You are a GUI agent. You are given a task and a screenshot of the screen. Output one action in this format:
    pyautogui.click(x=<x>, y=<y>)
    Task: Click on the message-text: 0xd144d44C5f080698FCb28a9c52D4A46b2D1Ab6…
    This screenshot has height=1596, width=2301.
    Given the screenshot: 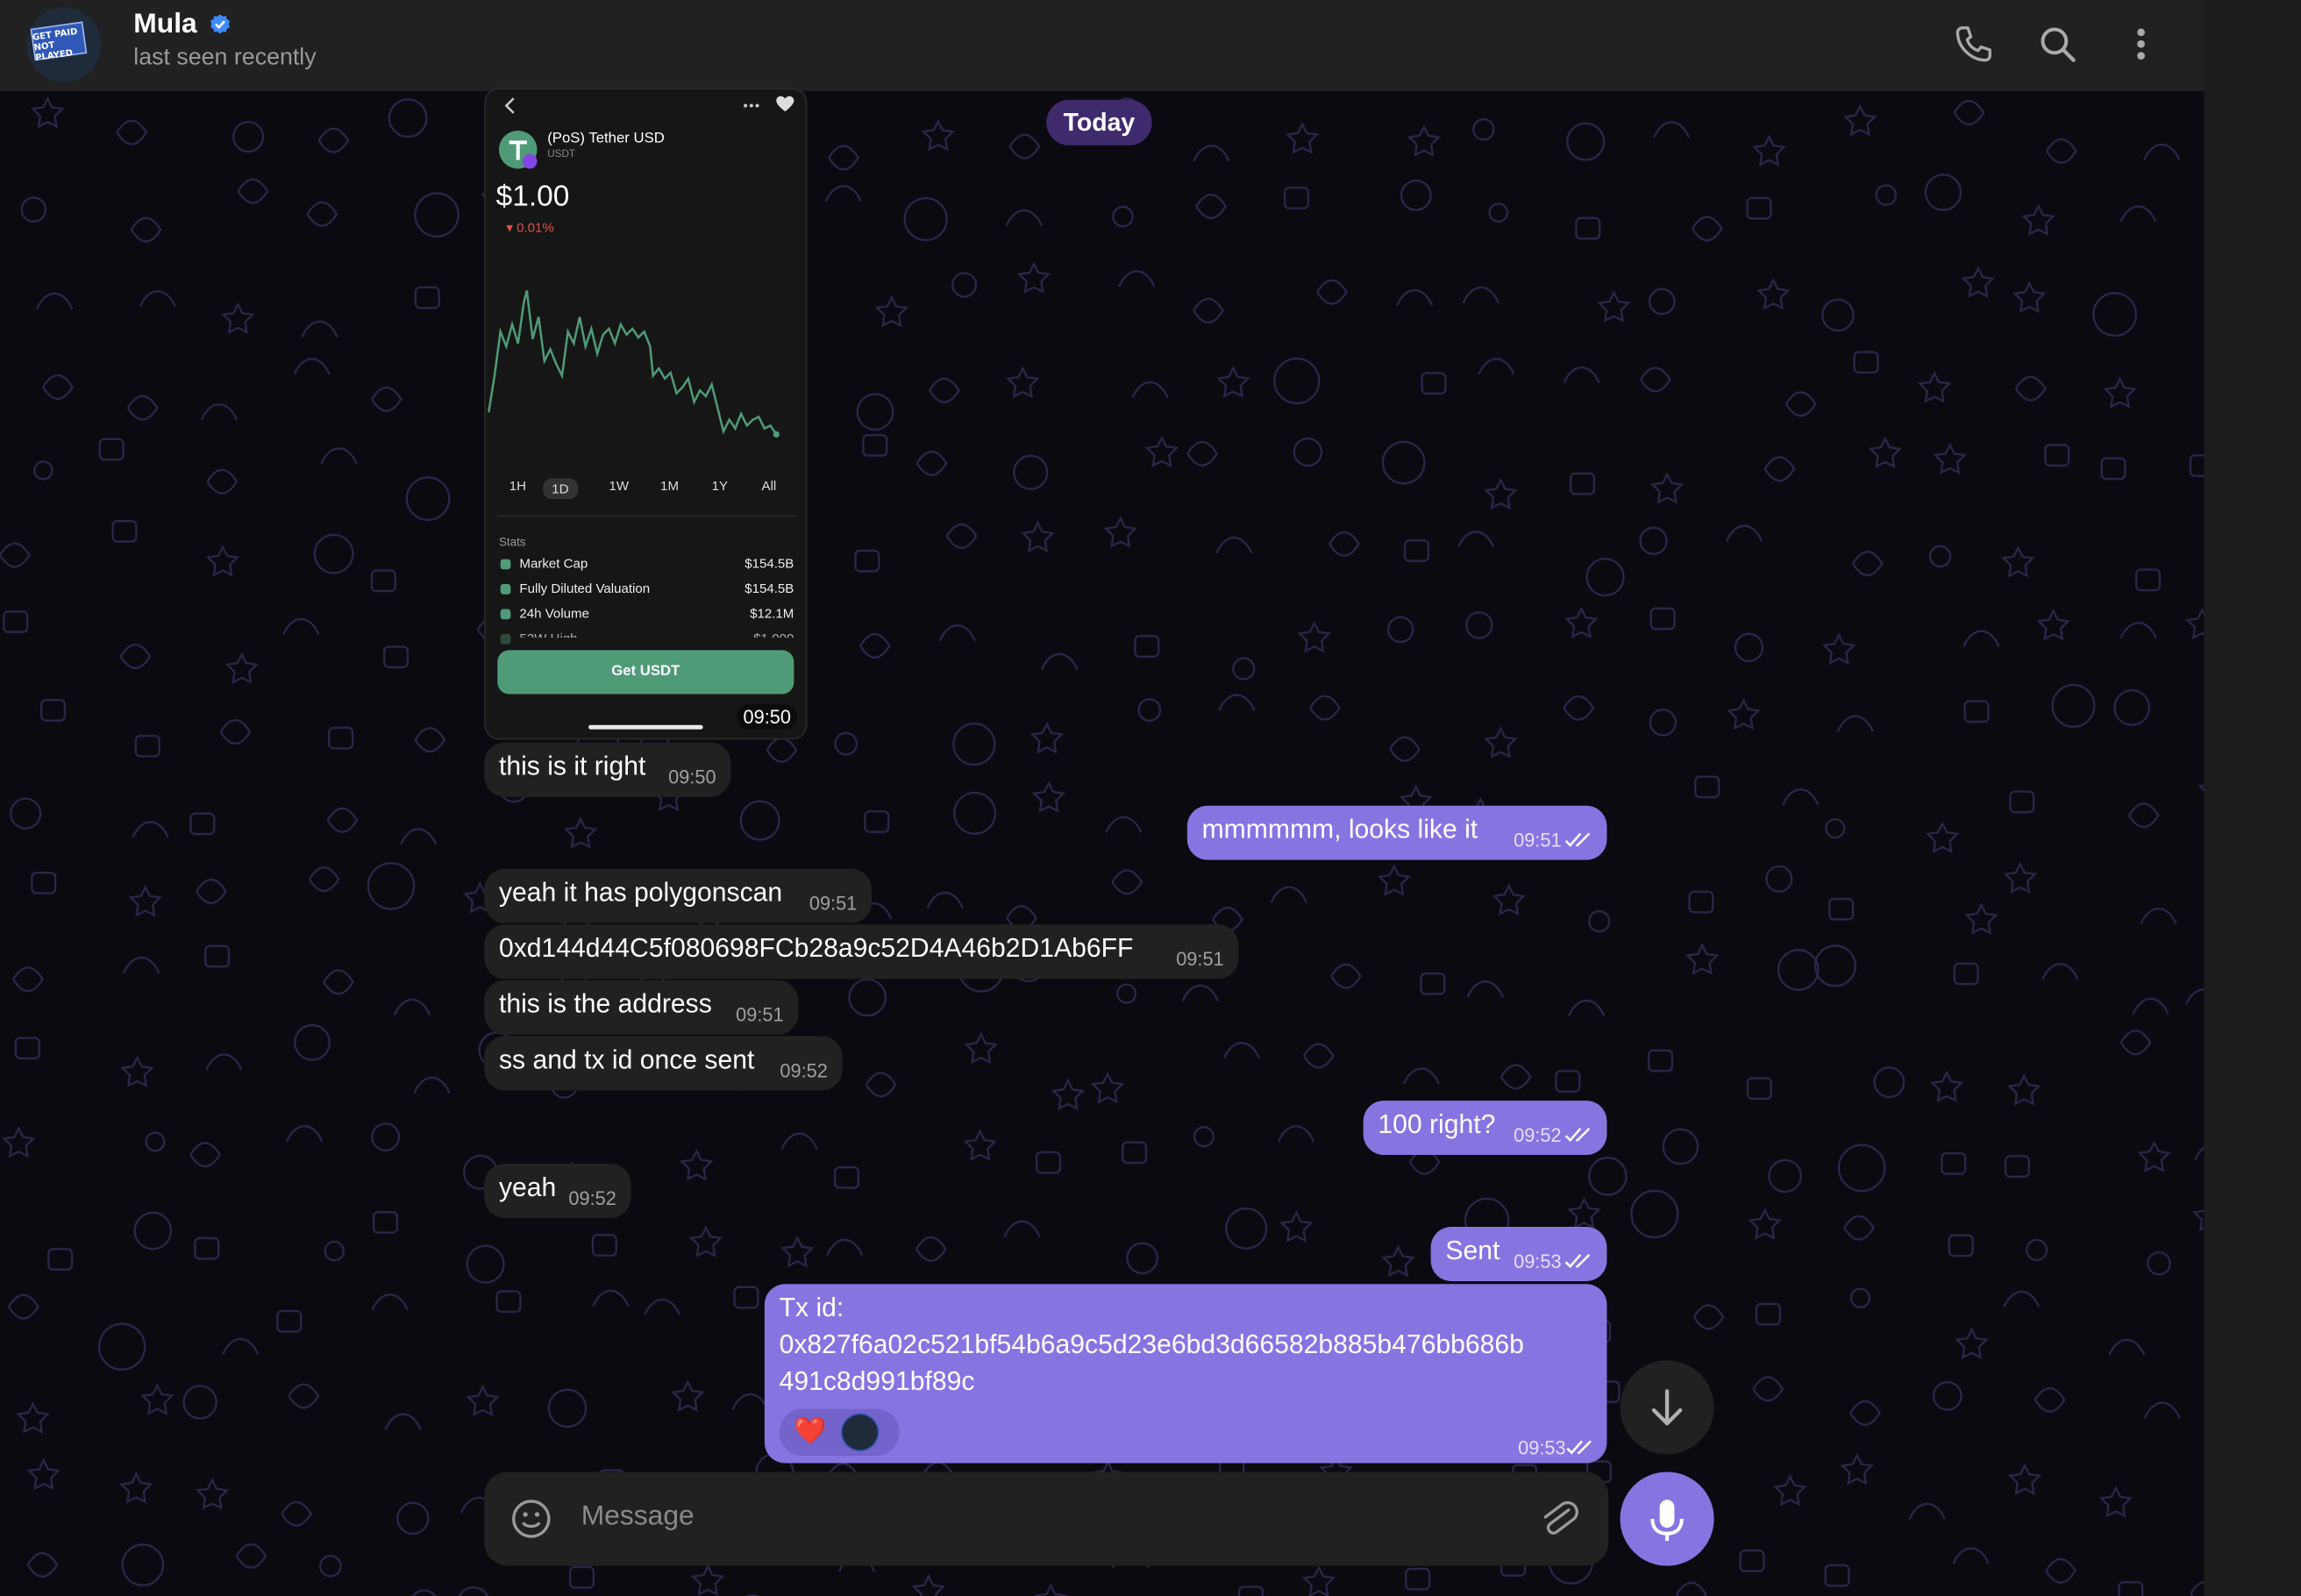 What is the action you would take?
    pyautogui.click(x=816, y=948)
    